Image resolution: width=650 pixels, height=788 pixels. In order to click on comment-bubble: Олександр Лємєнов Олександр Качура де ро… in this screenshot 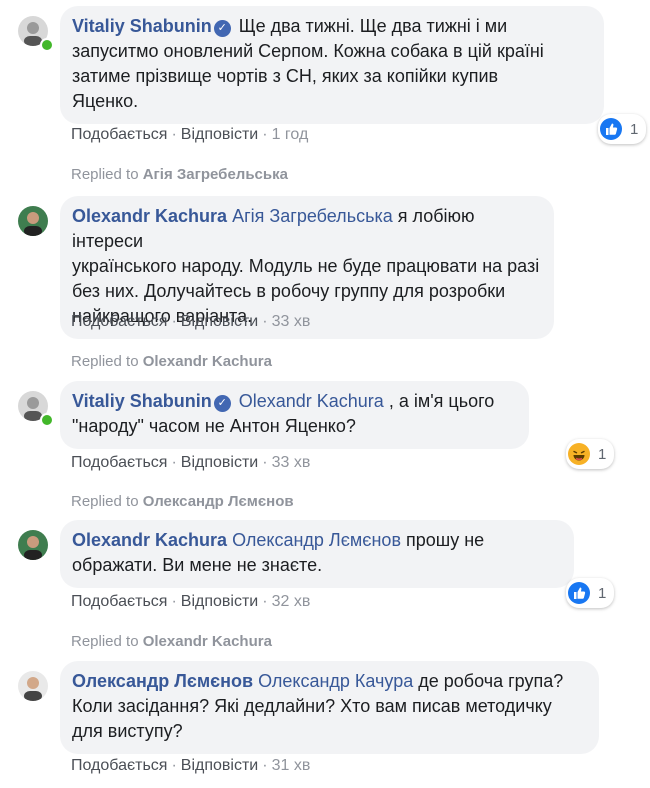, I will do `click(329, 707)`.